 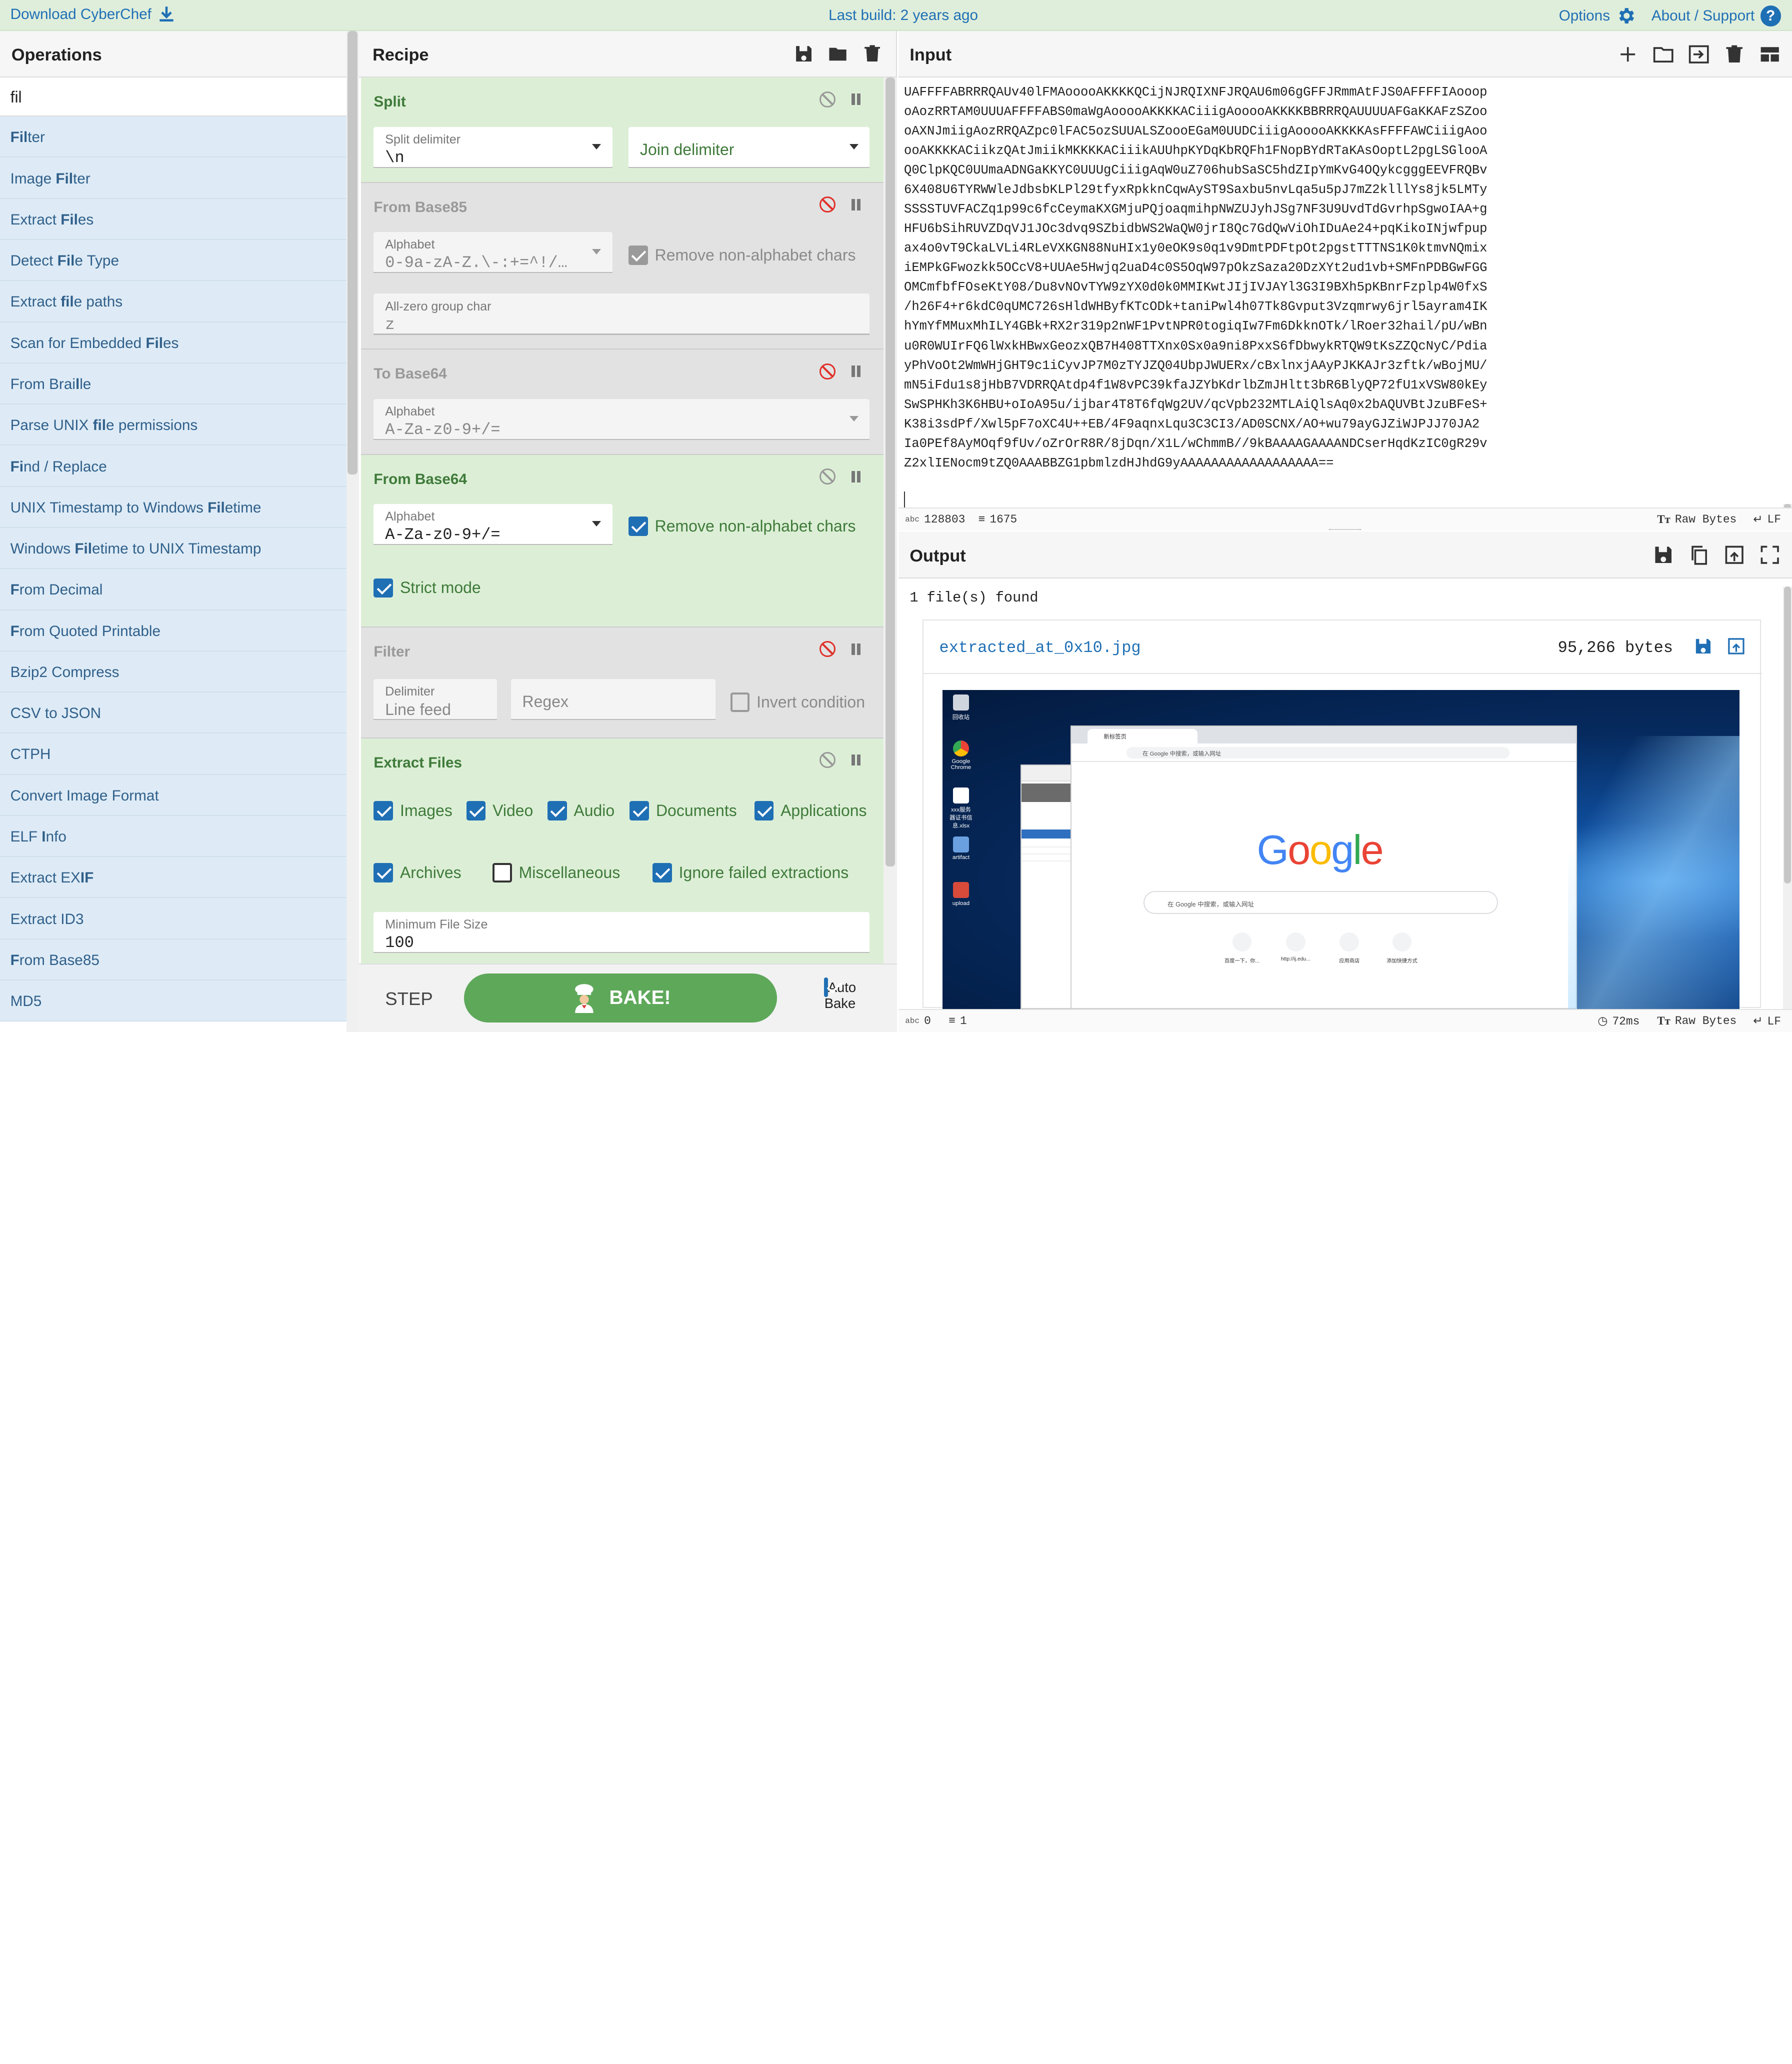 I want to click on recipe-op-split: Split Split delimiter \n Join delimiter, so click(x=622, y=130).